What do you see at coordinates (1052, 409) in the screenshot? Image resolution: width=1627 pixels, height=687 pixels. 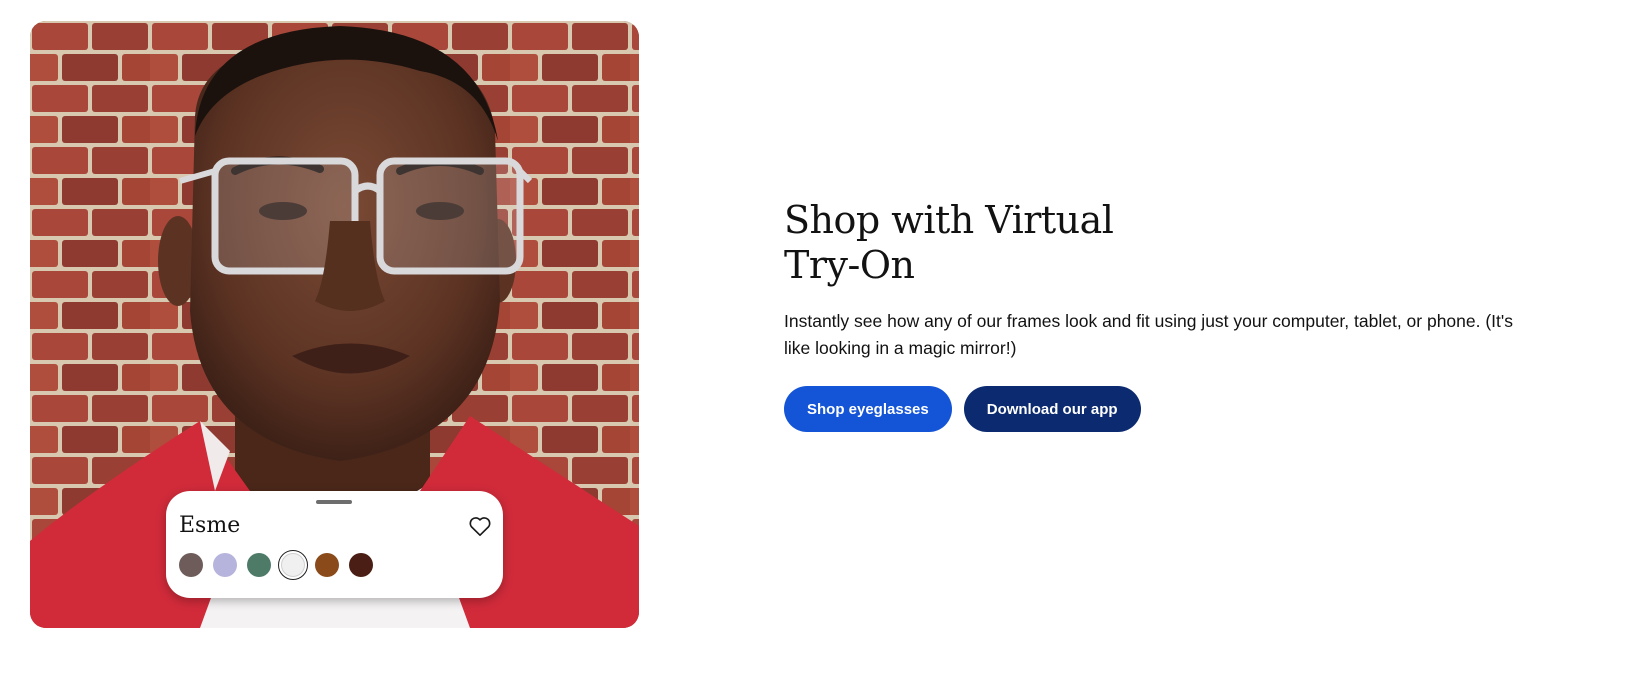 I see `download-app-button: Download our app` at bounding box center [1052, 409].